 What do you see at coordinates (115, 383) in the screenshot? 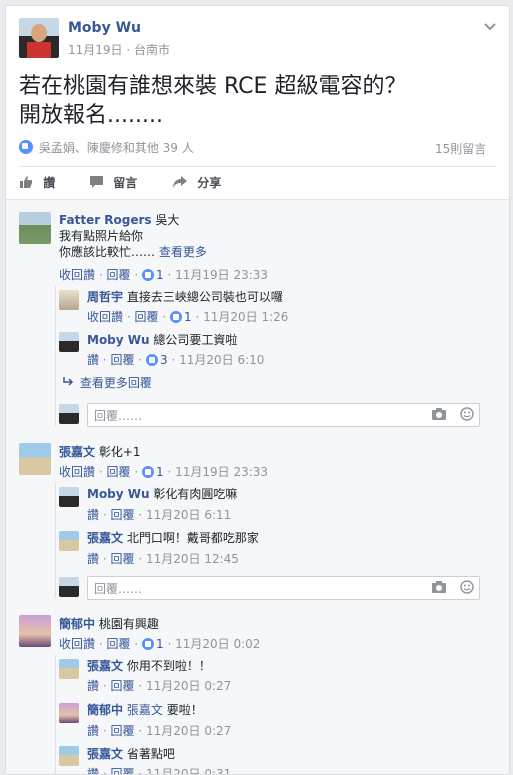
I see `view-more-replies-label: 查看更多回覆` at bounding box center [115, 383].